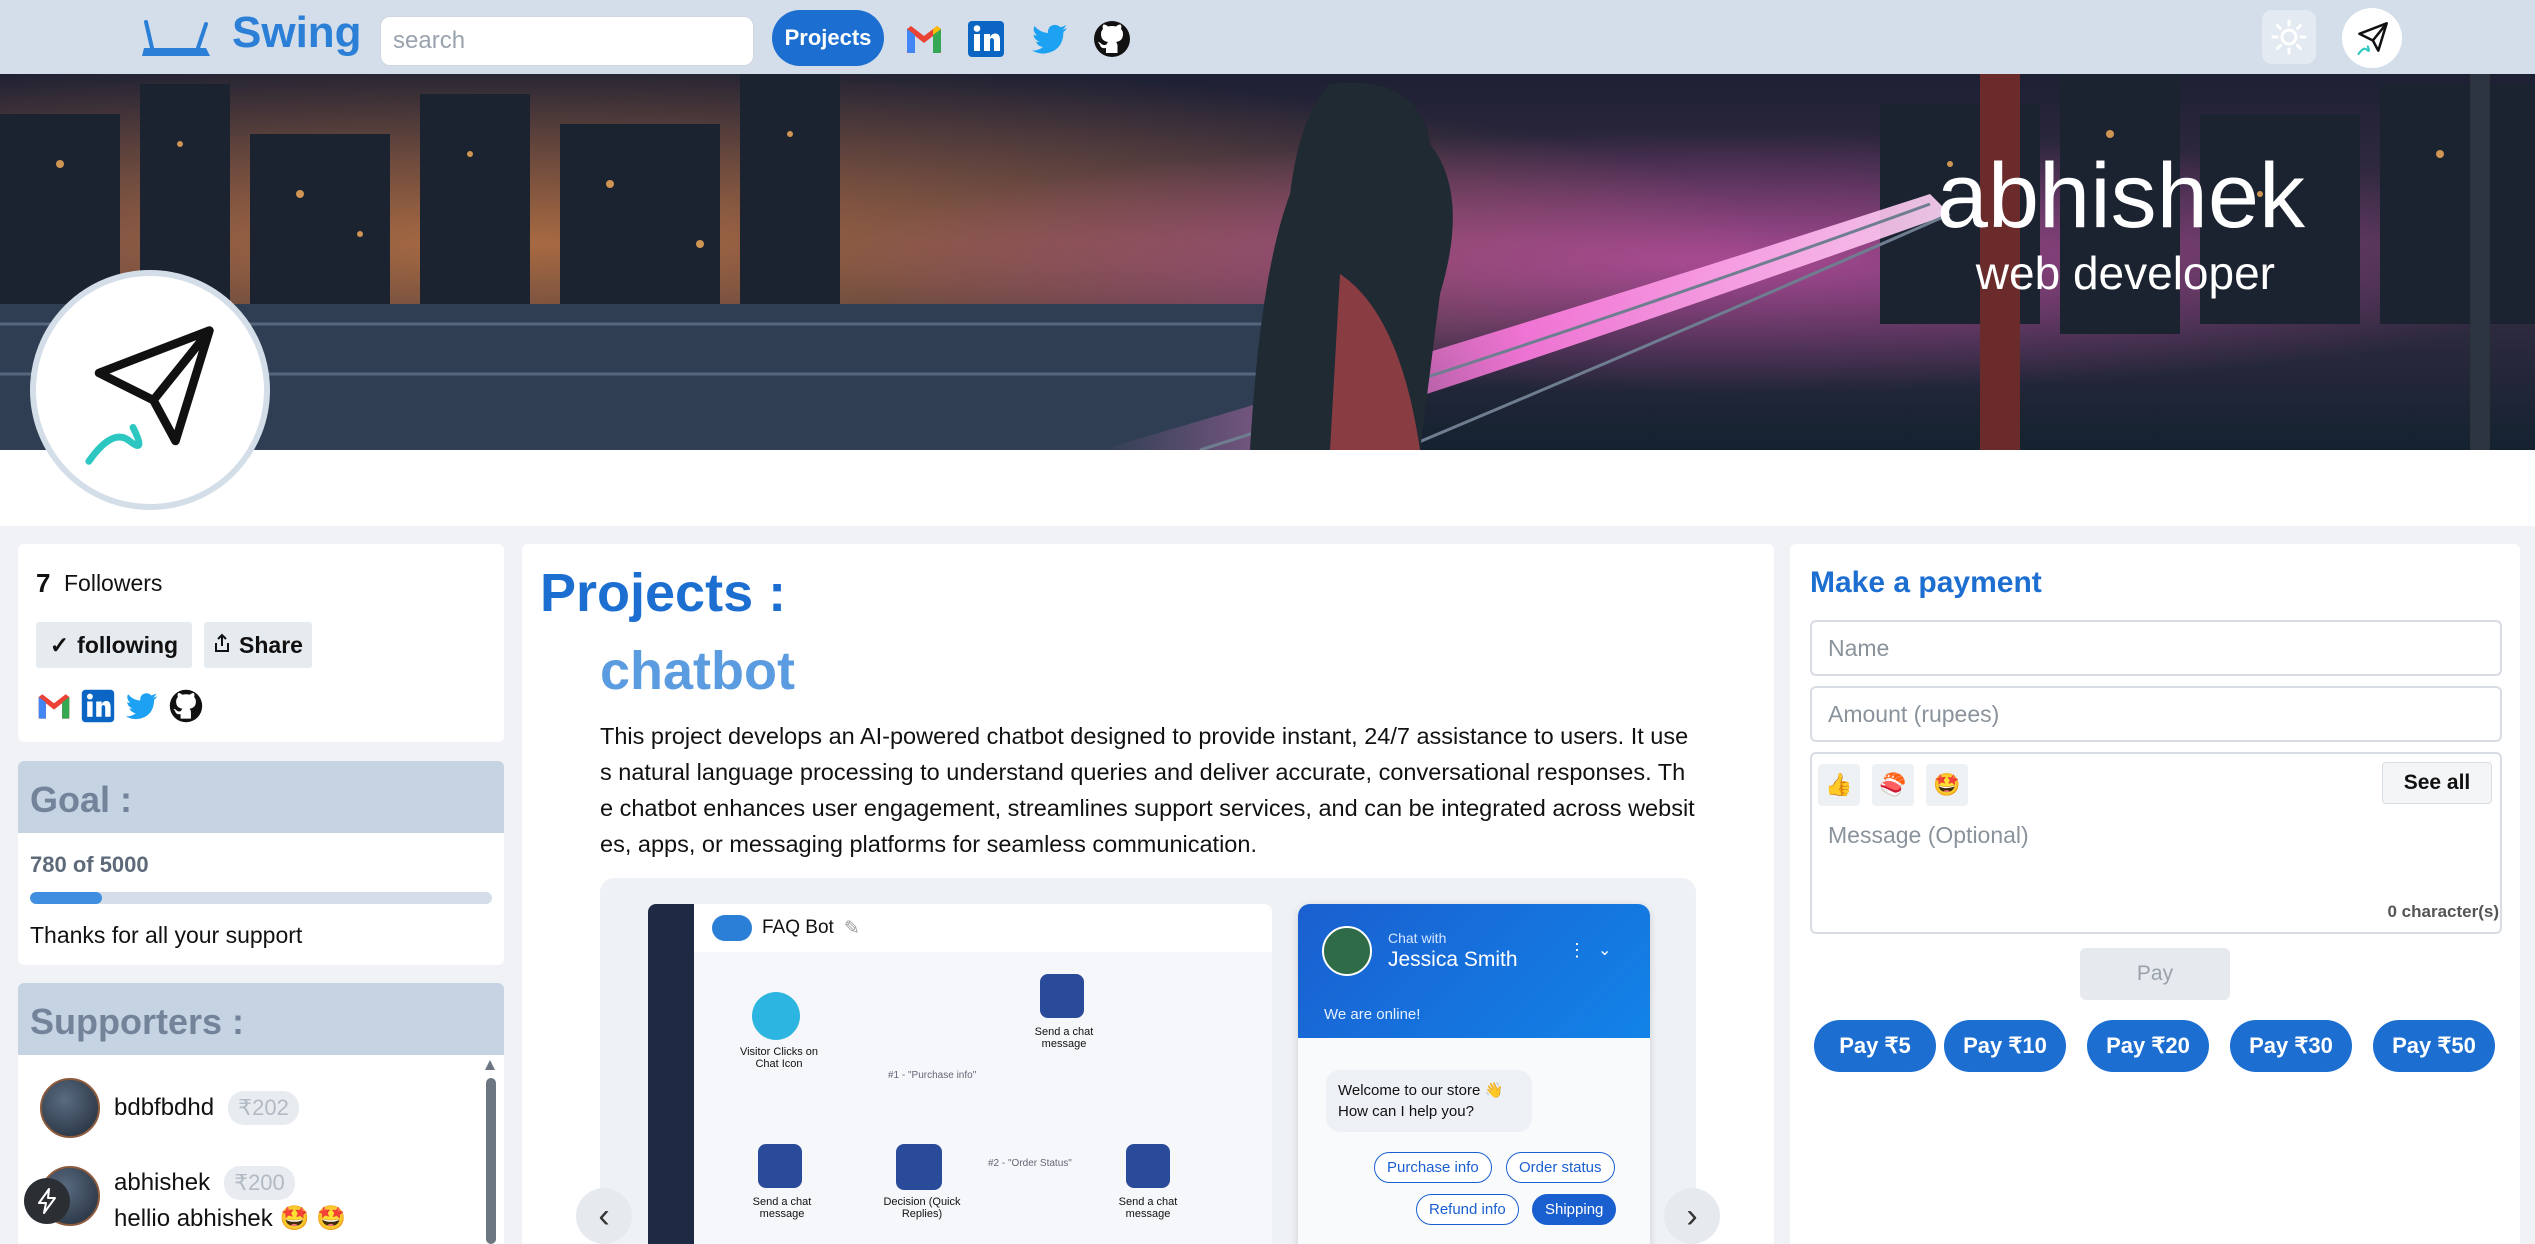  I want to click on bolt-fab-button, so click(47, 1201).